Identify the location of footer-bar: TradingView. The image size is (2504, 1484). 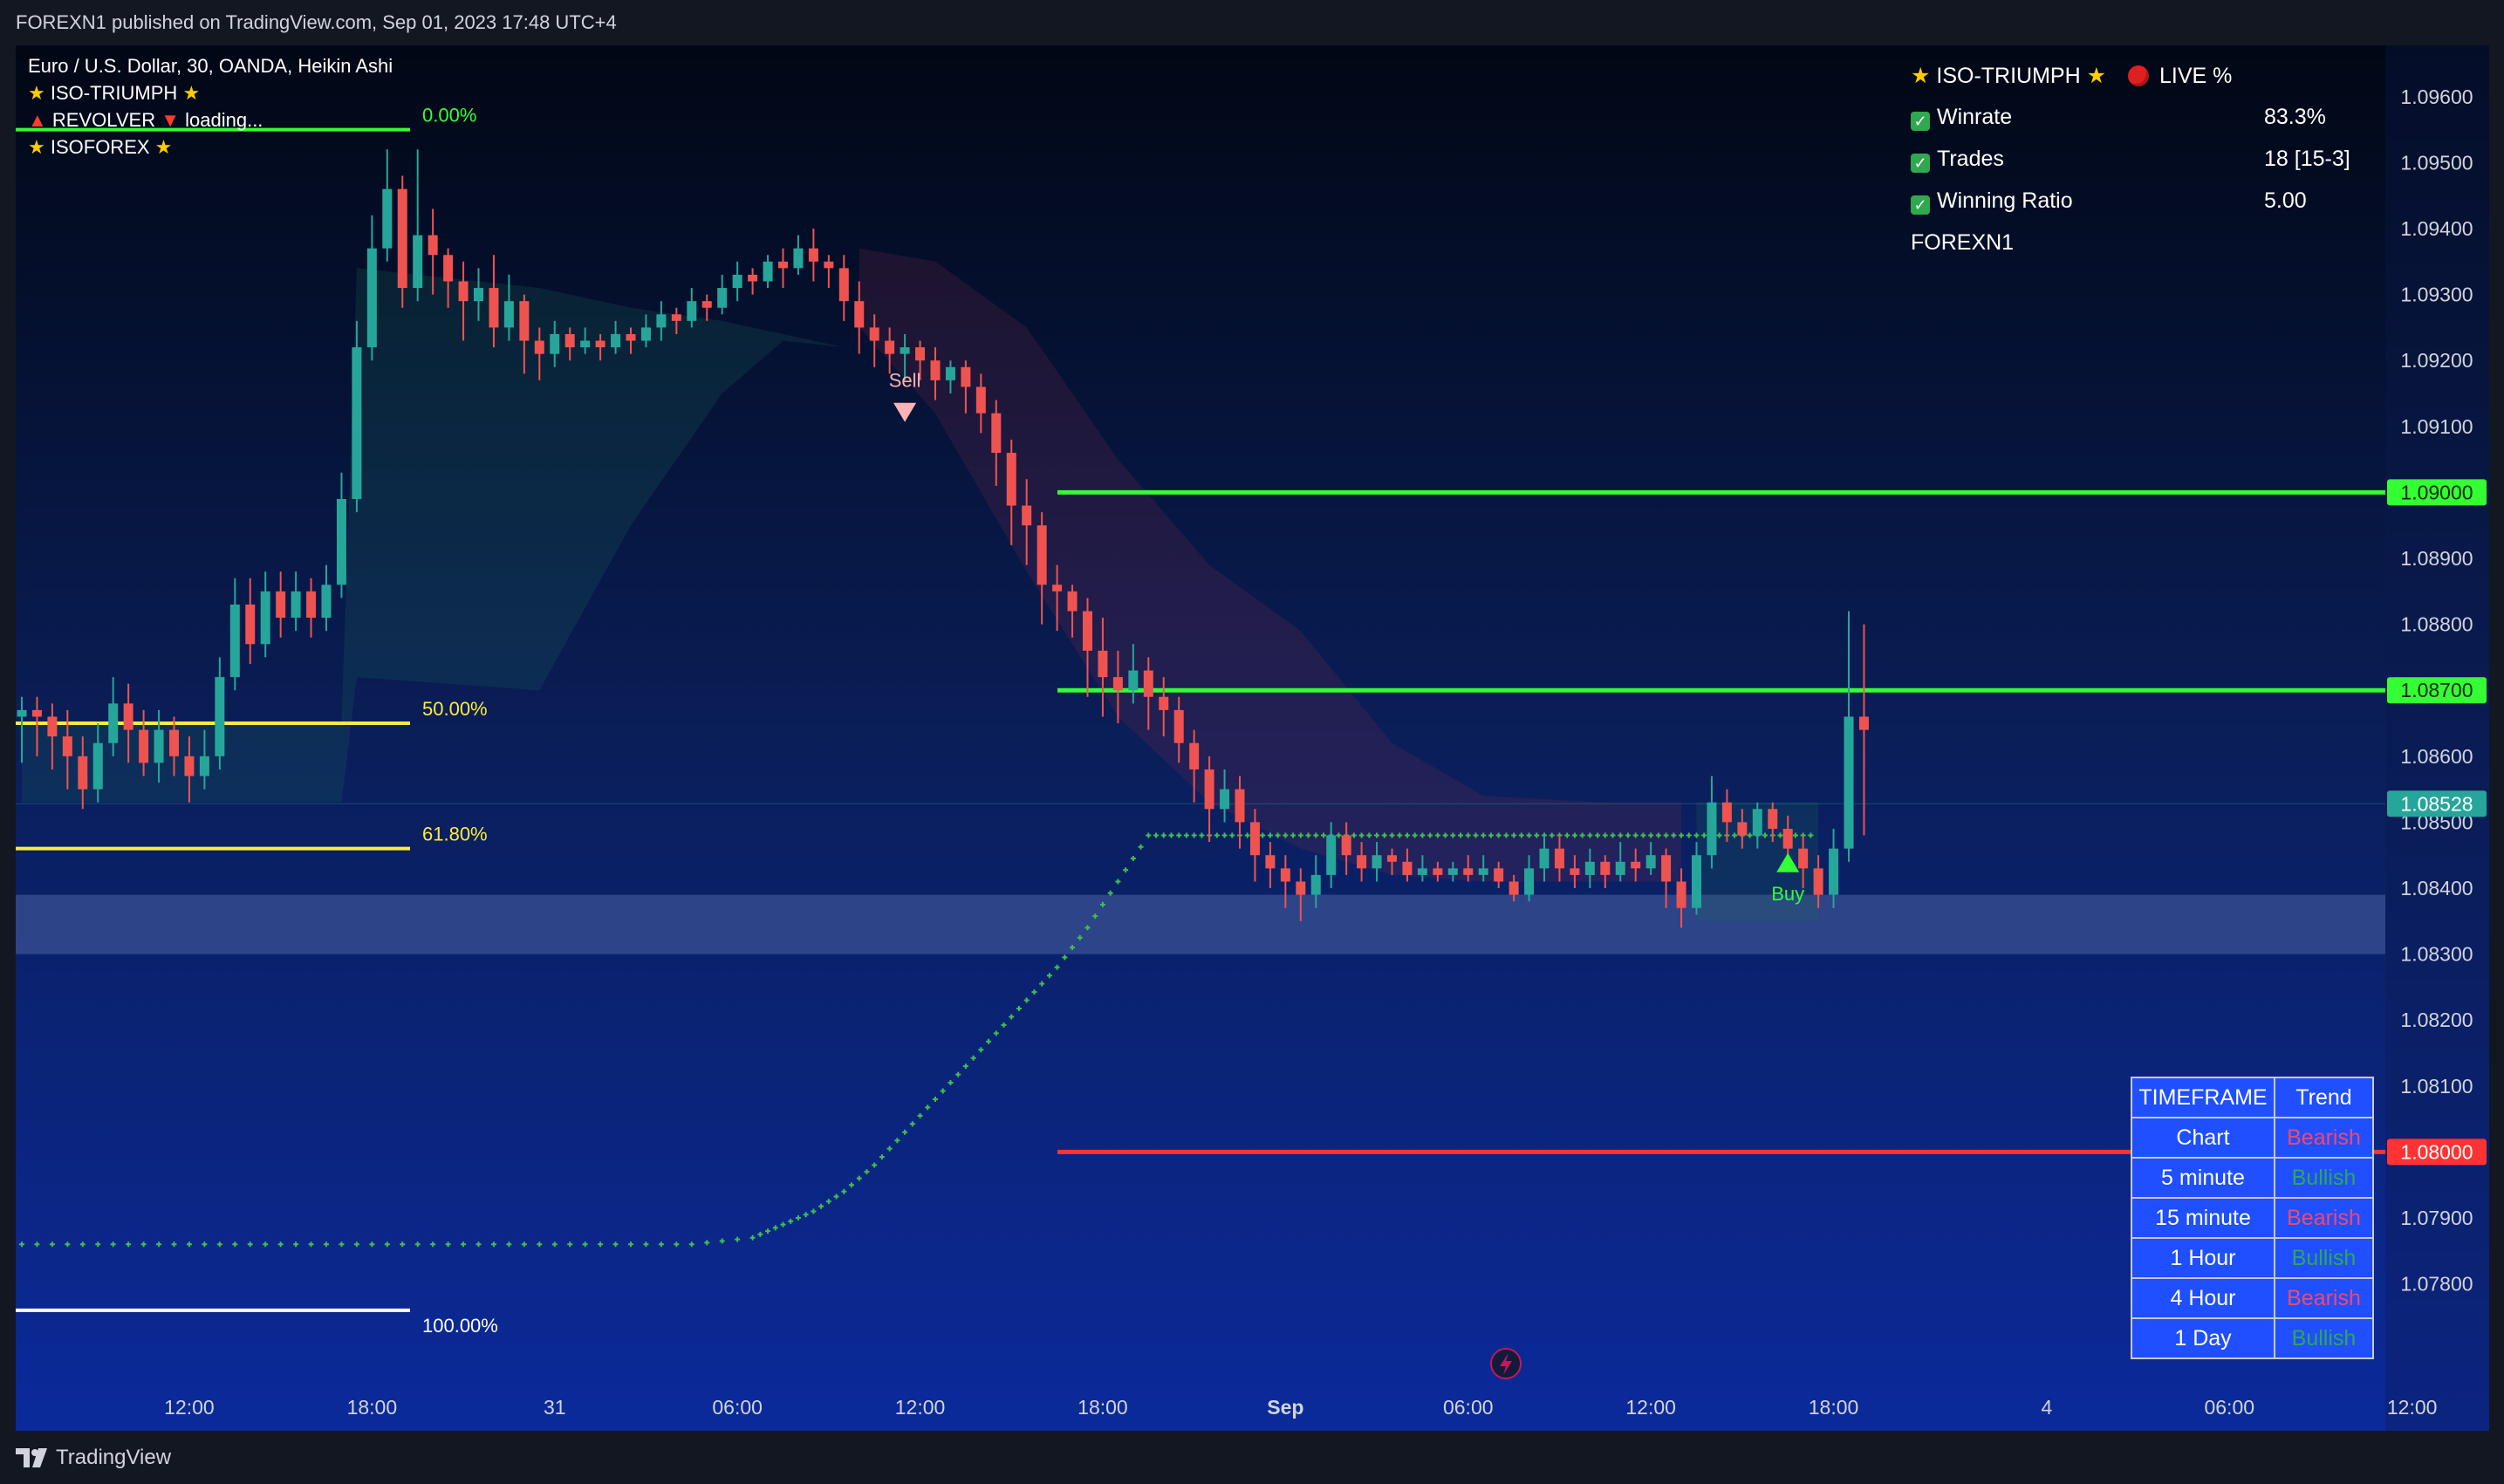
(1252, 1457).